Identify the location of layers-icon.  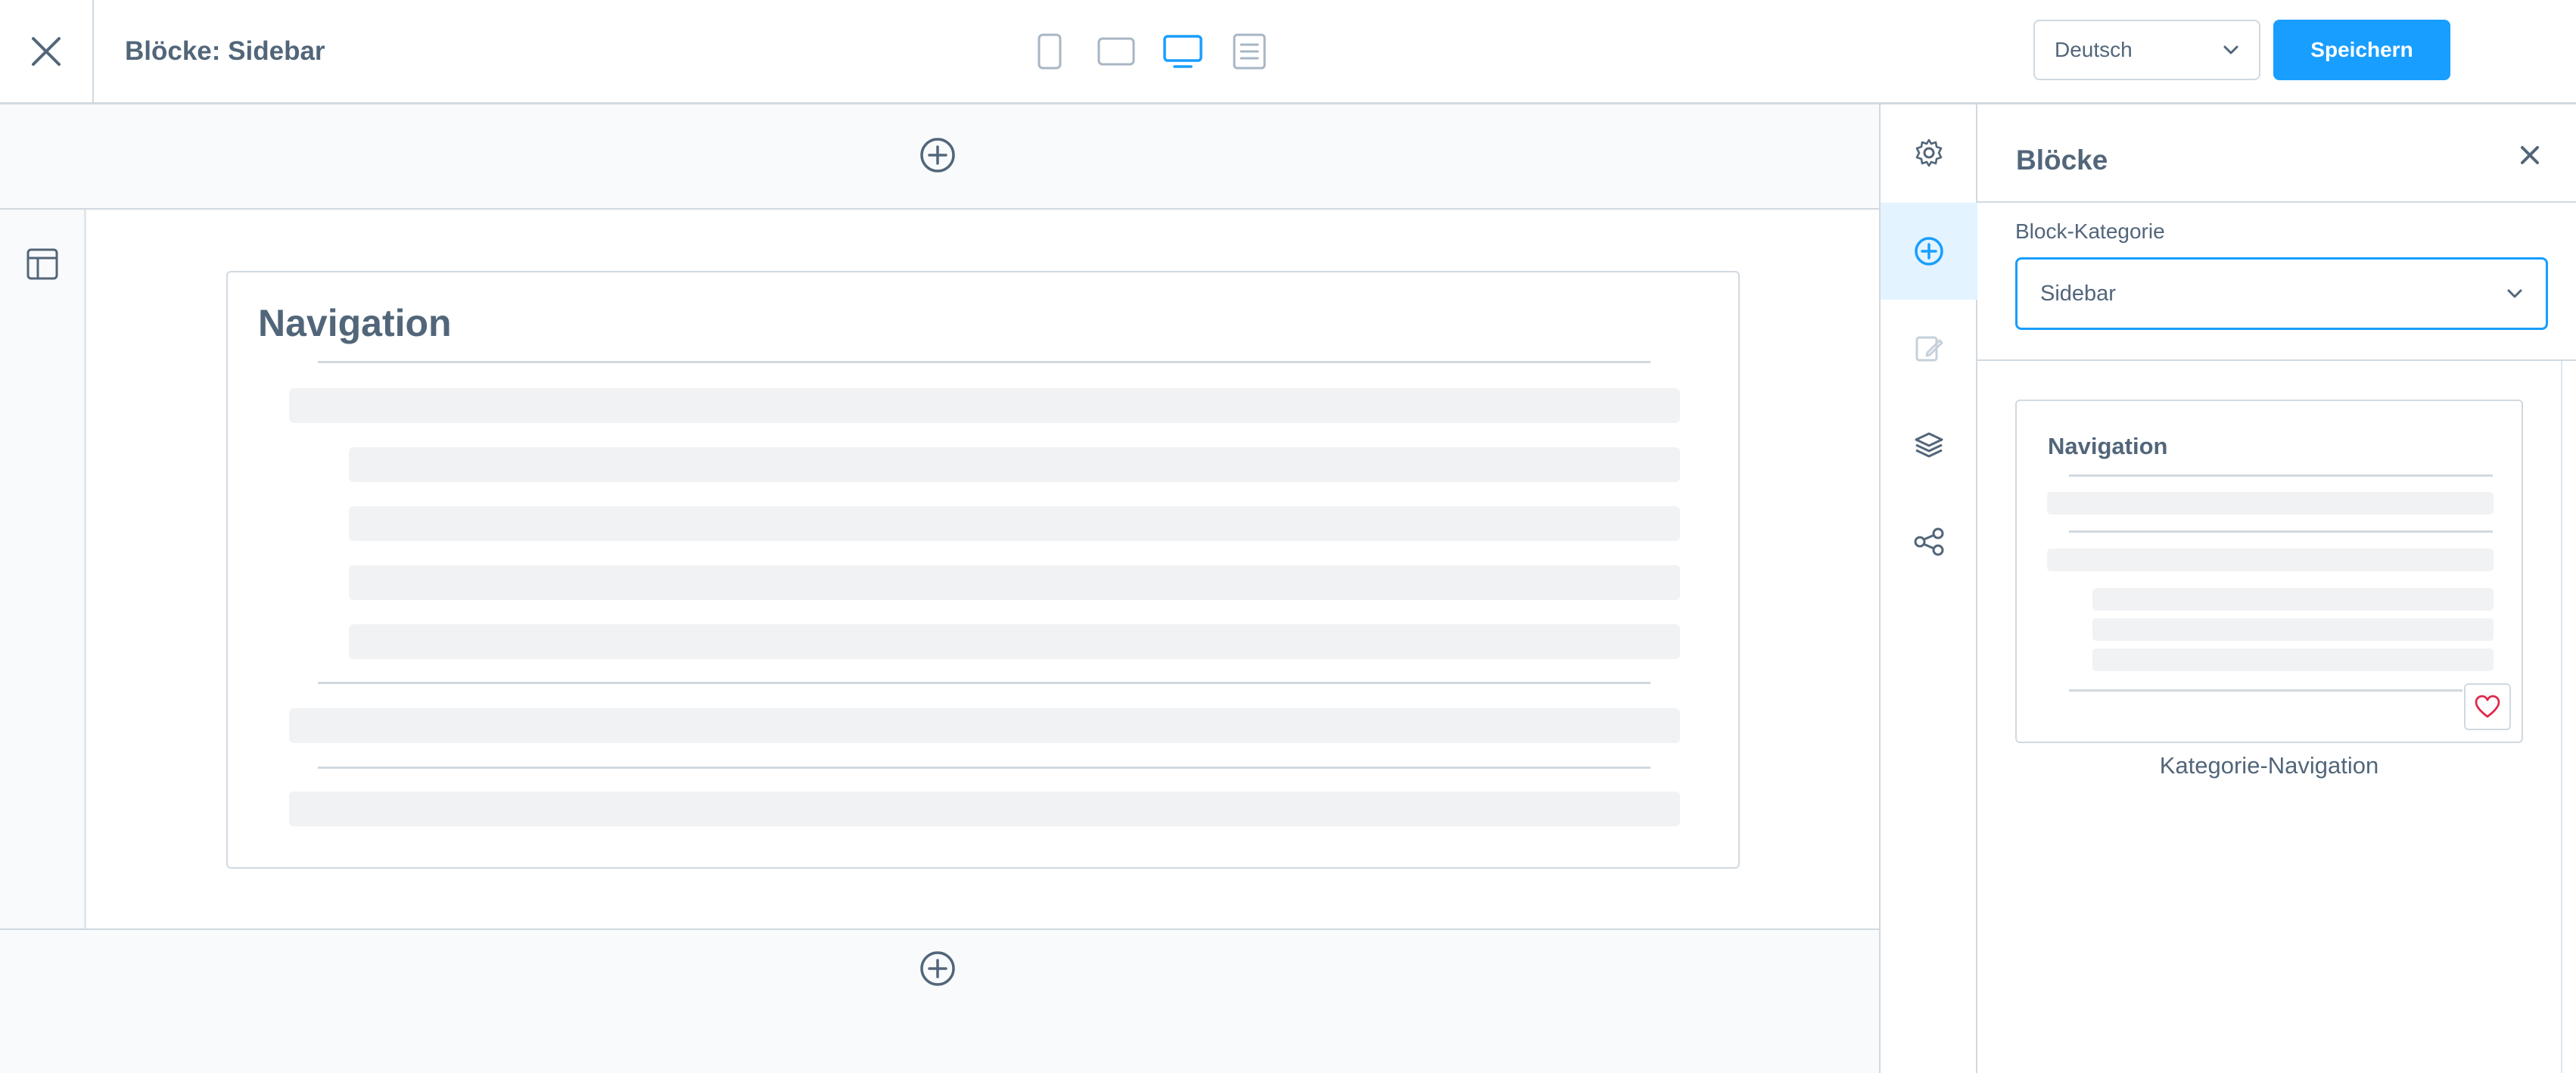
(1929, 445).